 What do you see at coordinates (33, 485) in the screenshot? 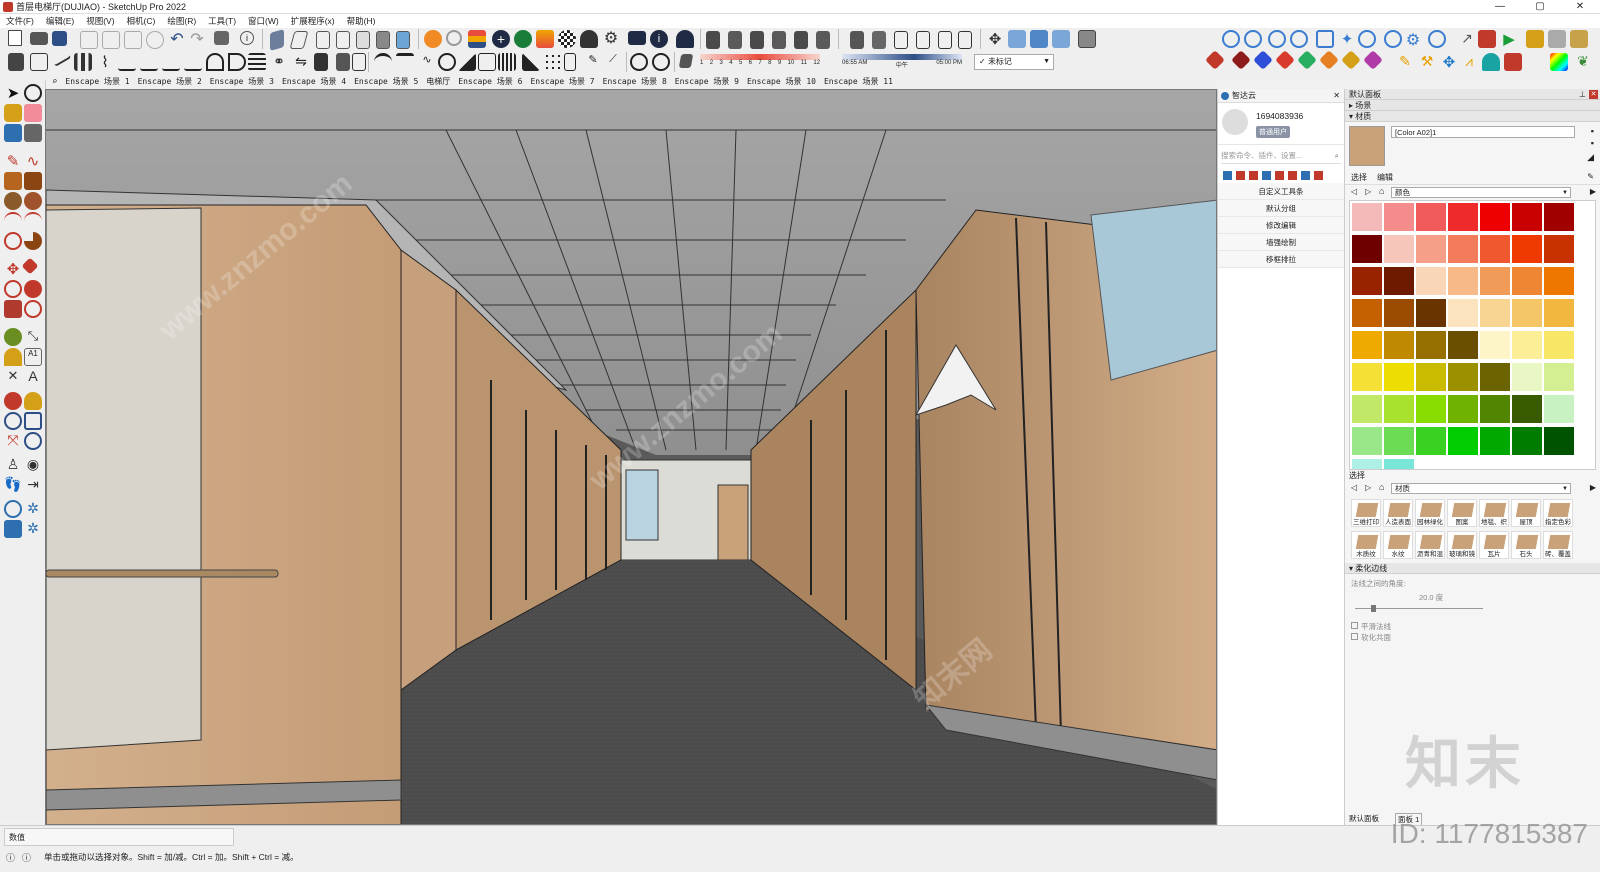
I see `section-icon: ⇥` at bounding box center [33, 485].